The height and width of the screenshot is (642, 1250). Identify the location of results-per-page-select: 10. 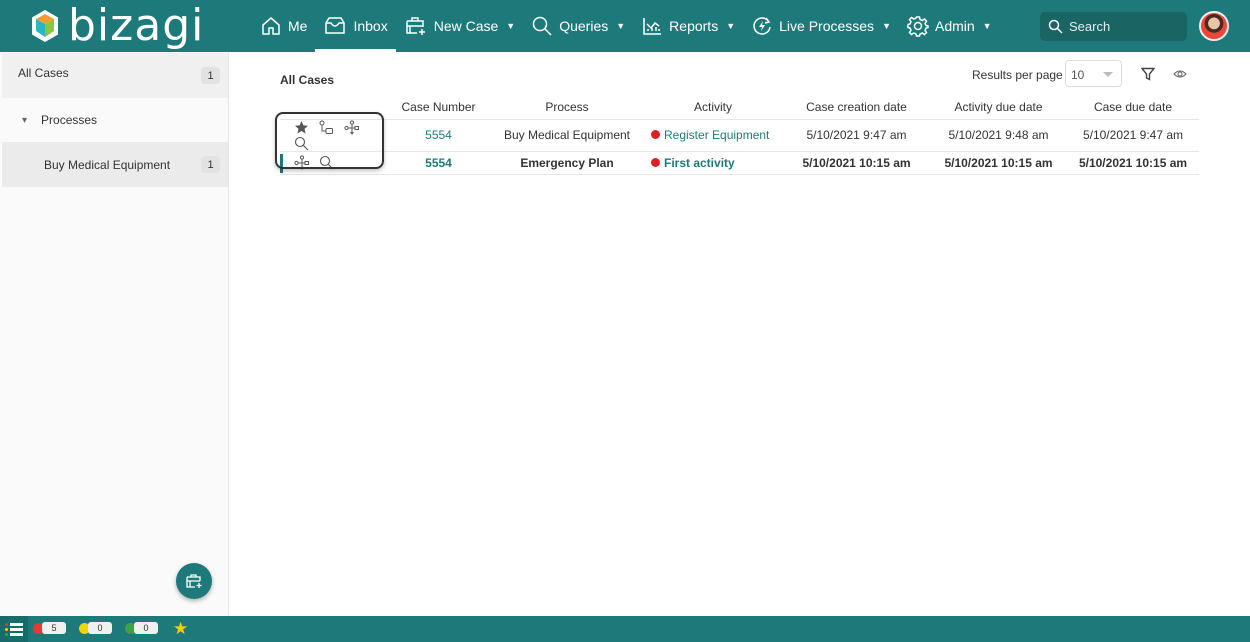
(1093, 73).